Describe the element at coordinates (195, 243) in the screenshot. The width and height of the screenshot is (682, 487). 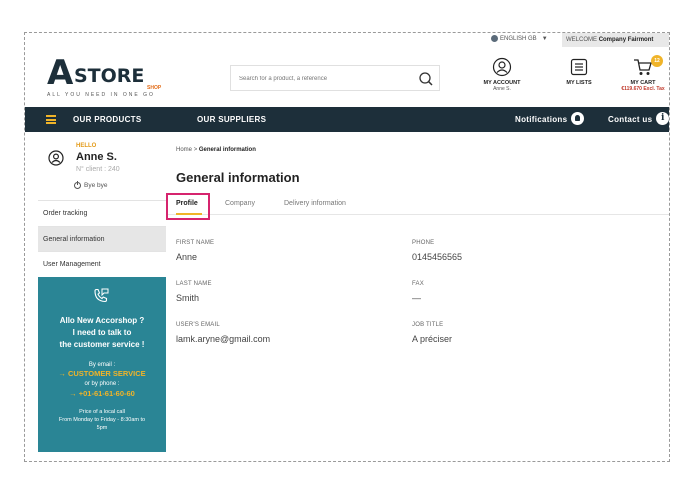
I see `first-name-label: FIRST NAME` at that location.